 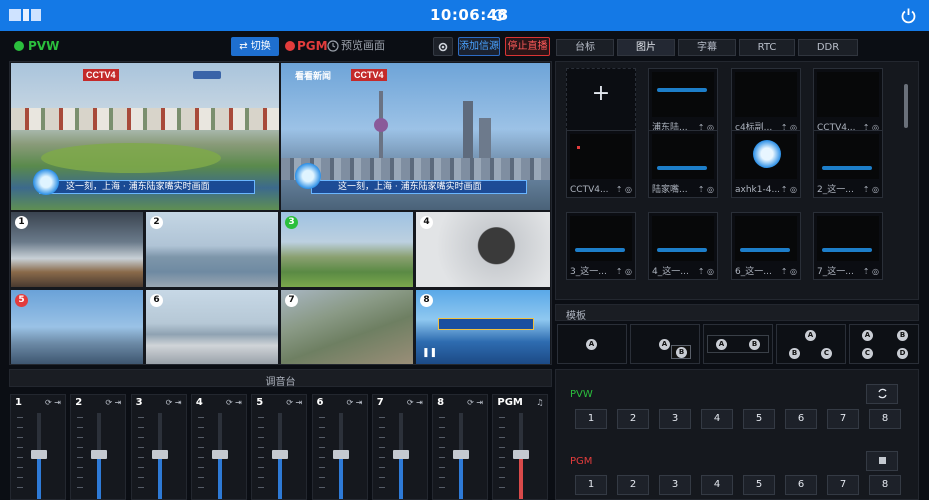 What do you see at coordinates (665, 344) in the screenshot?
I see `template-pip: A B` at bounding box center [665, 344].